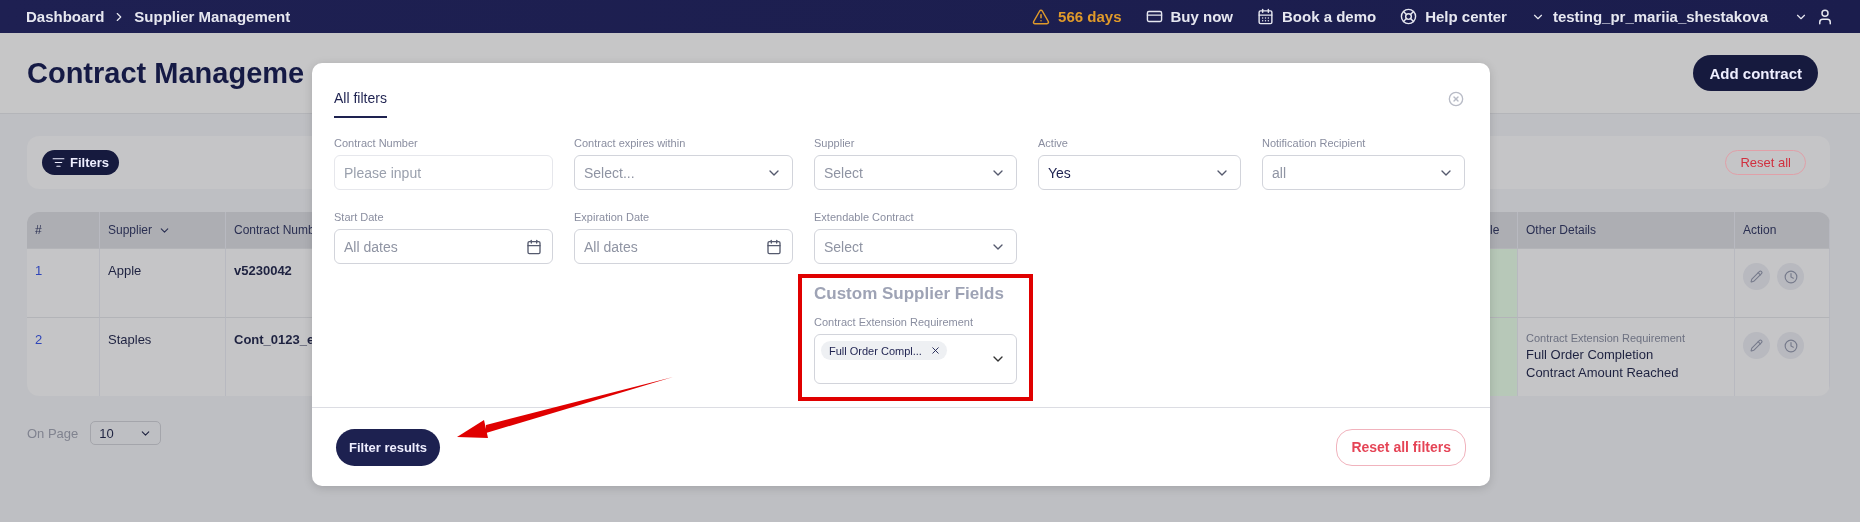 The height and width of the screenshot is (522, 1860). What do you see at coordinates (1154, 16) in the screenshot?
I see `card-icon` at bounding box center [1154, 16].